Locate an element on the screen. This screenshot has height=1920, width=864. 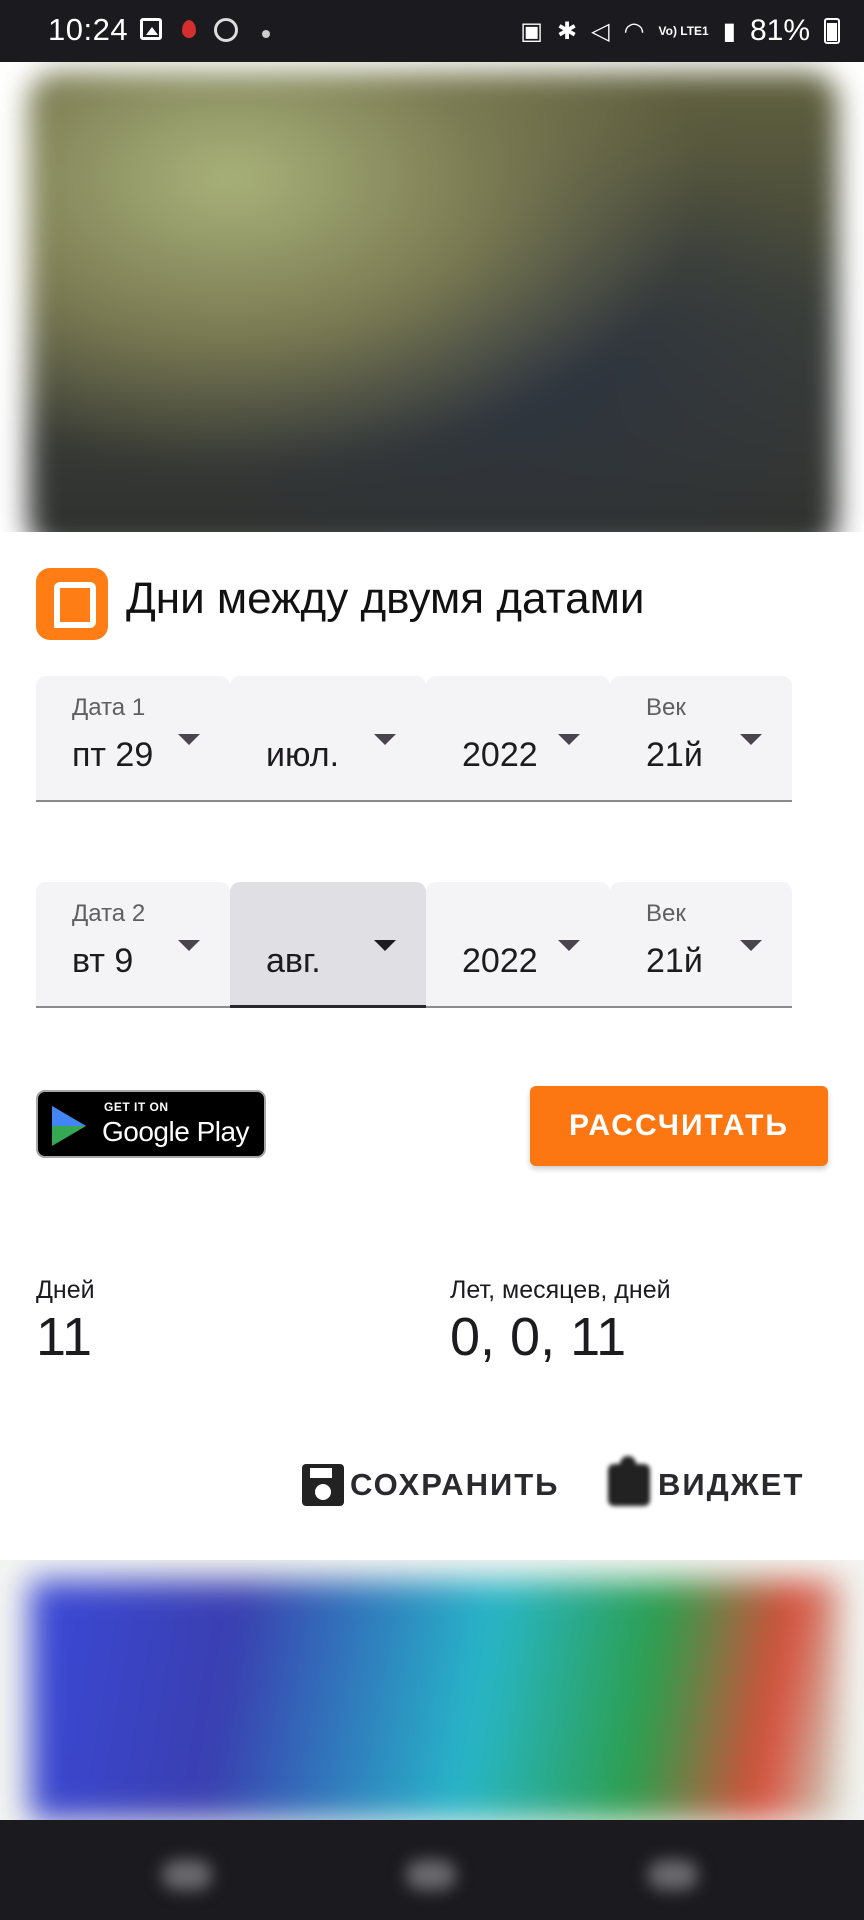
date2-century-label: Век is located at coordinates (666, 913).